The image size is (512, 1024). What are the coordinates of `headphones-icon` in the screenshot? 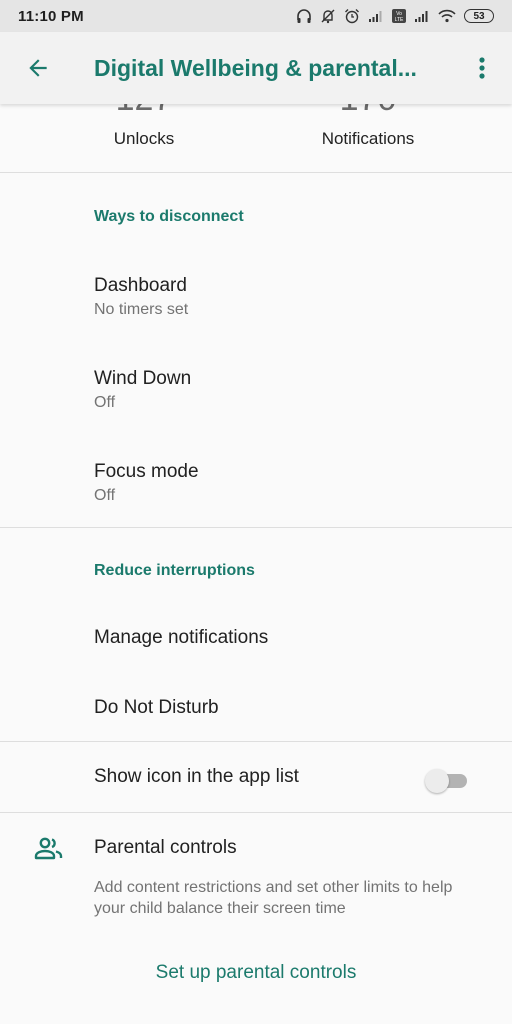 It's located at (304, 16).